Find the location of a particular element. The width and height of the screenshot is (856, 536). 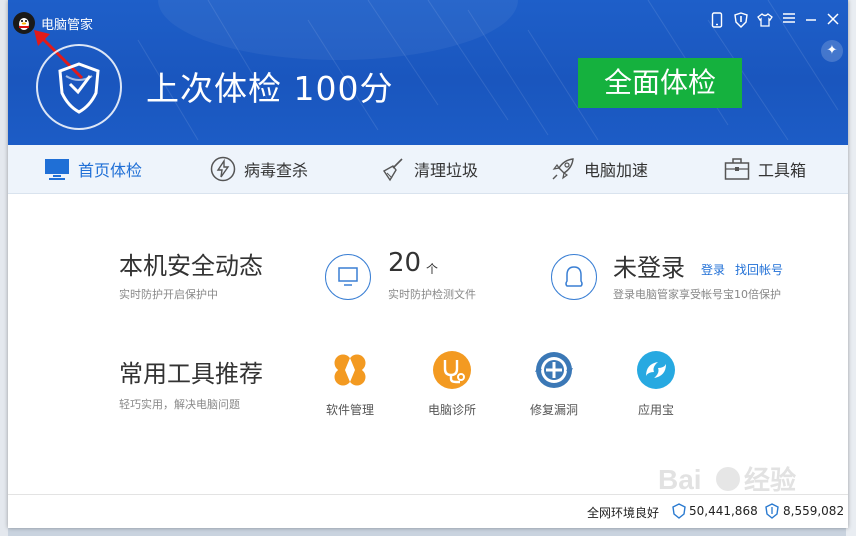

tab-virus-scan: 病毒查杀 is located at coordinates (259, 169).